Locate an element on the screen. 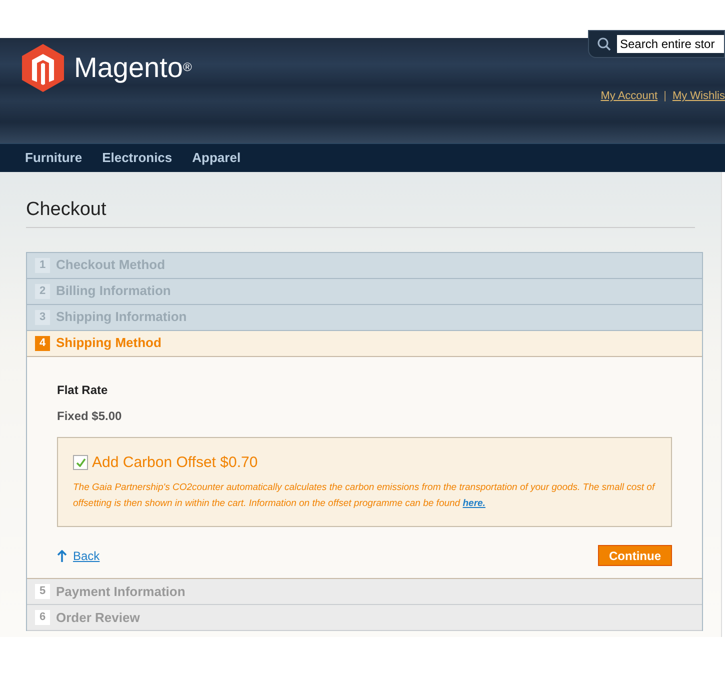 The image size is (725, 680). info-link: here. is located at coordinates (474, 503).